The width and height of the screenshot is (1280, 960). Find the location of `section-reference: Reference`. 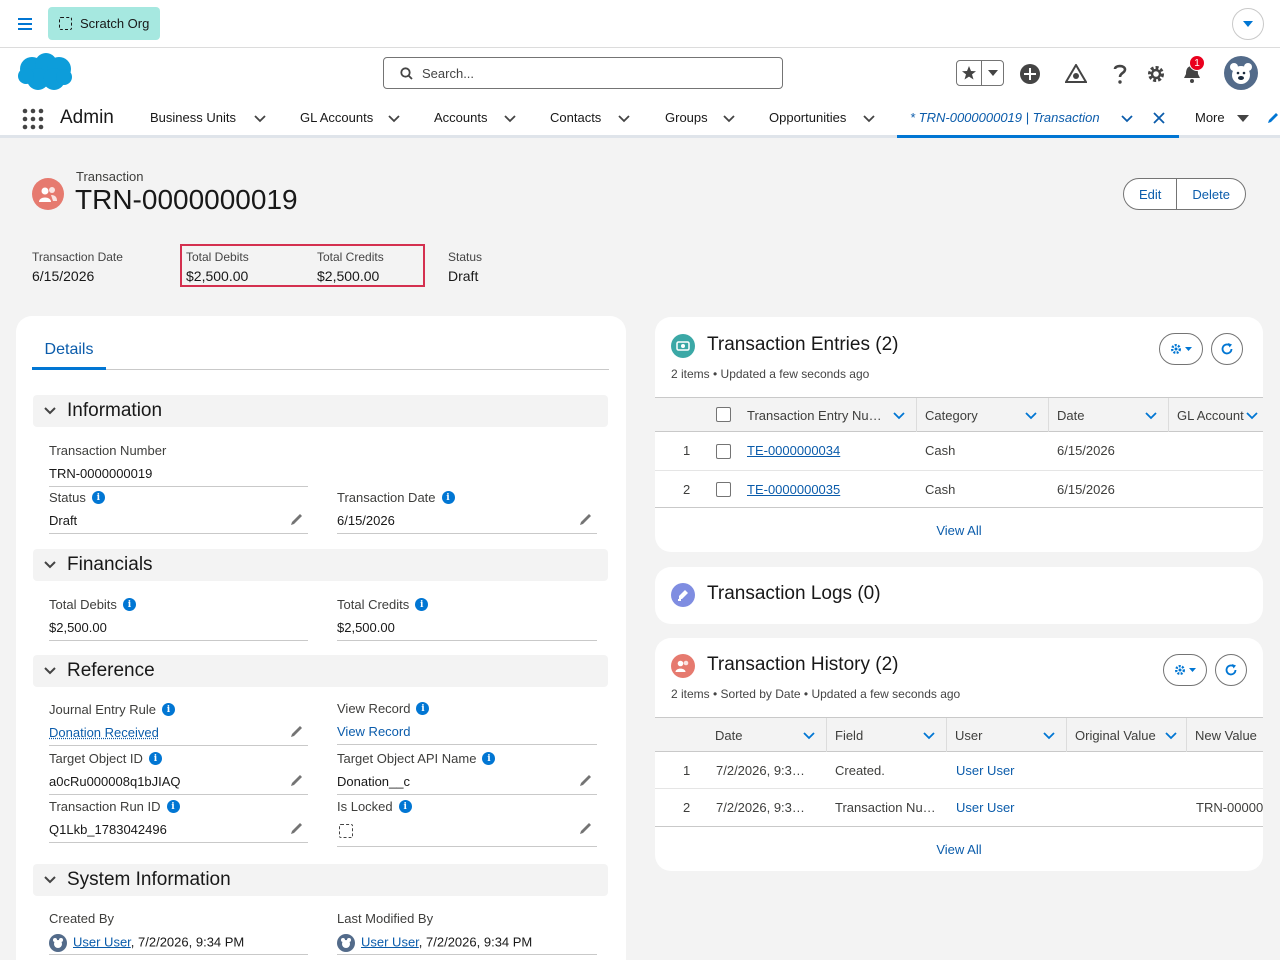

section-reference: Reference is located at coordinates (320, 671).